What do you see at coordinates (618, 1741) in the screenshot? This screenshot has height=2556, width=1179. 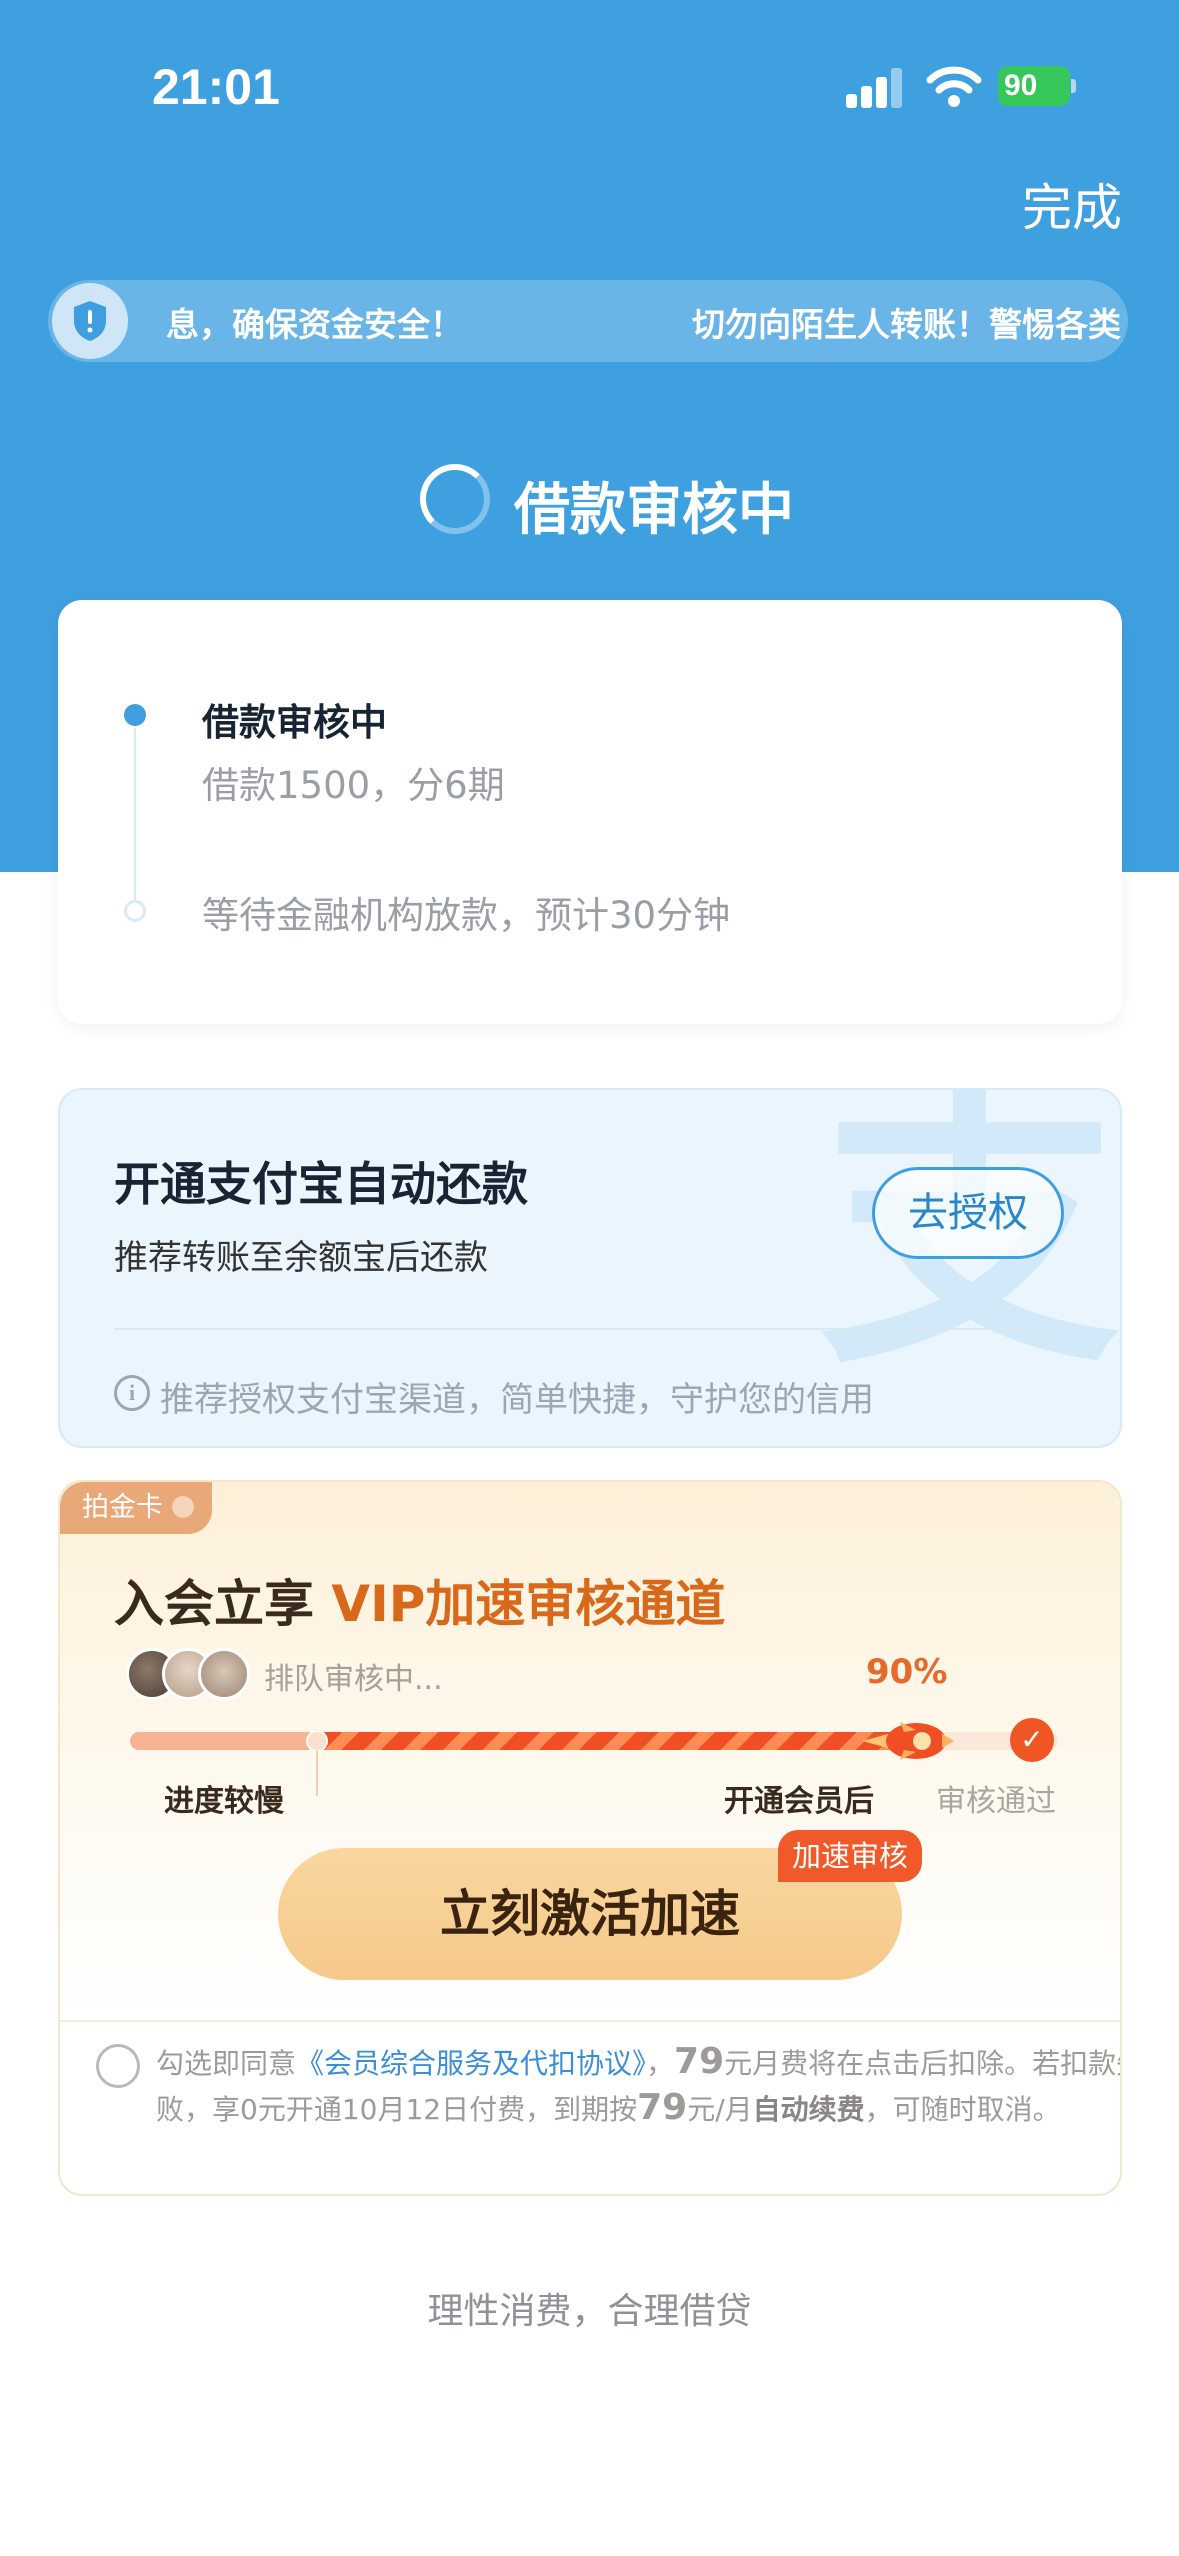 I see `progress-fast-segment` at bounding box center [618, 1741].